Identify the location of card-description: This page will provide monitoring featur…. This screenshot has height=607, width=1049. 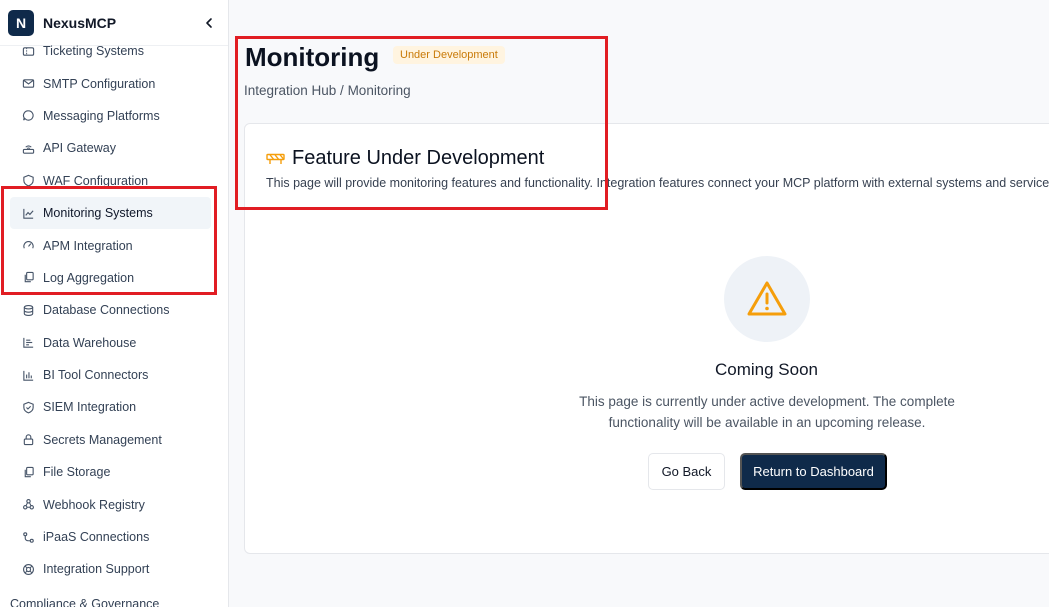
(657, 183).